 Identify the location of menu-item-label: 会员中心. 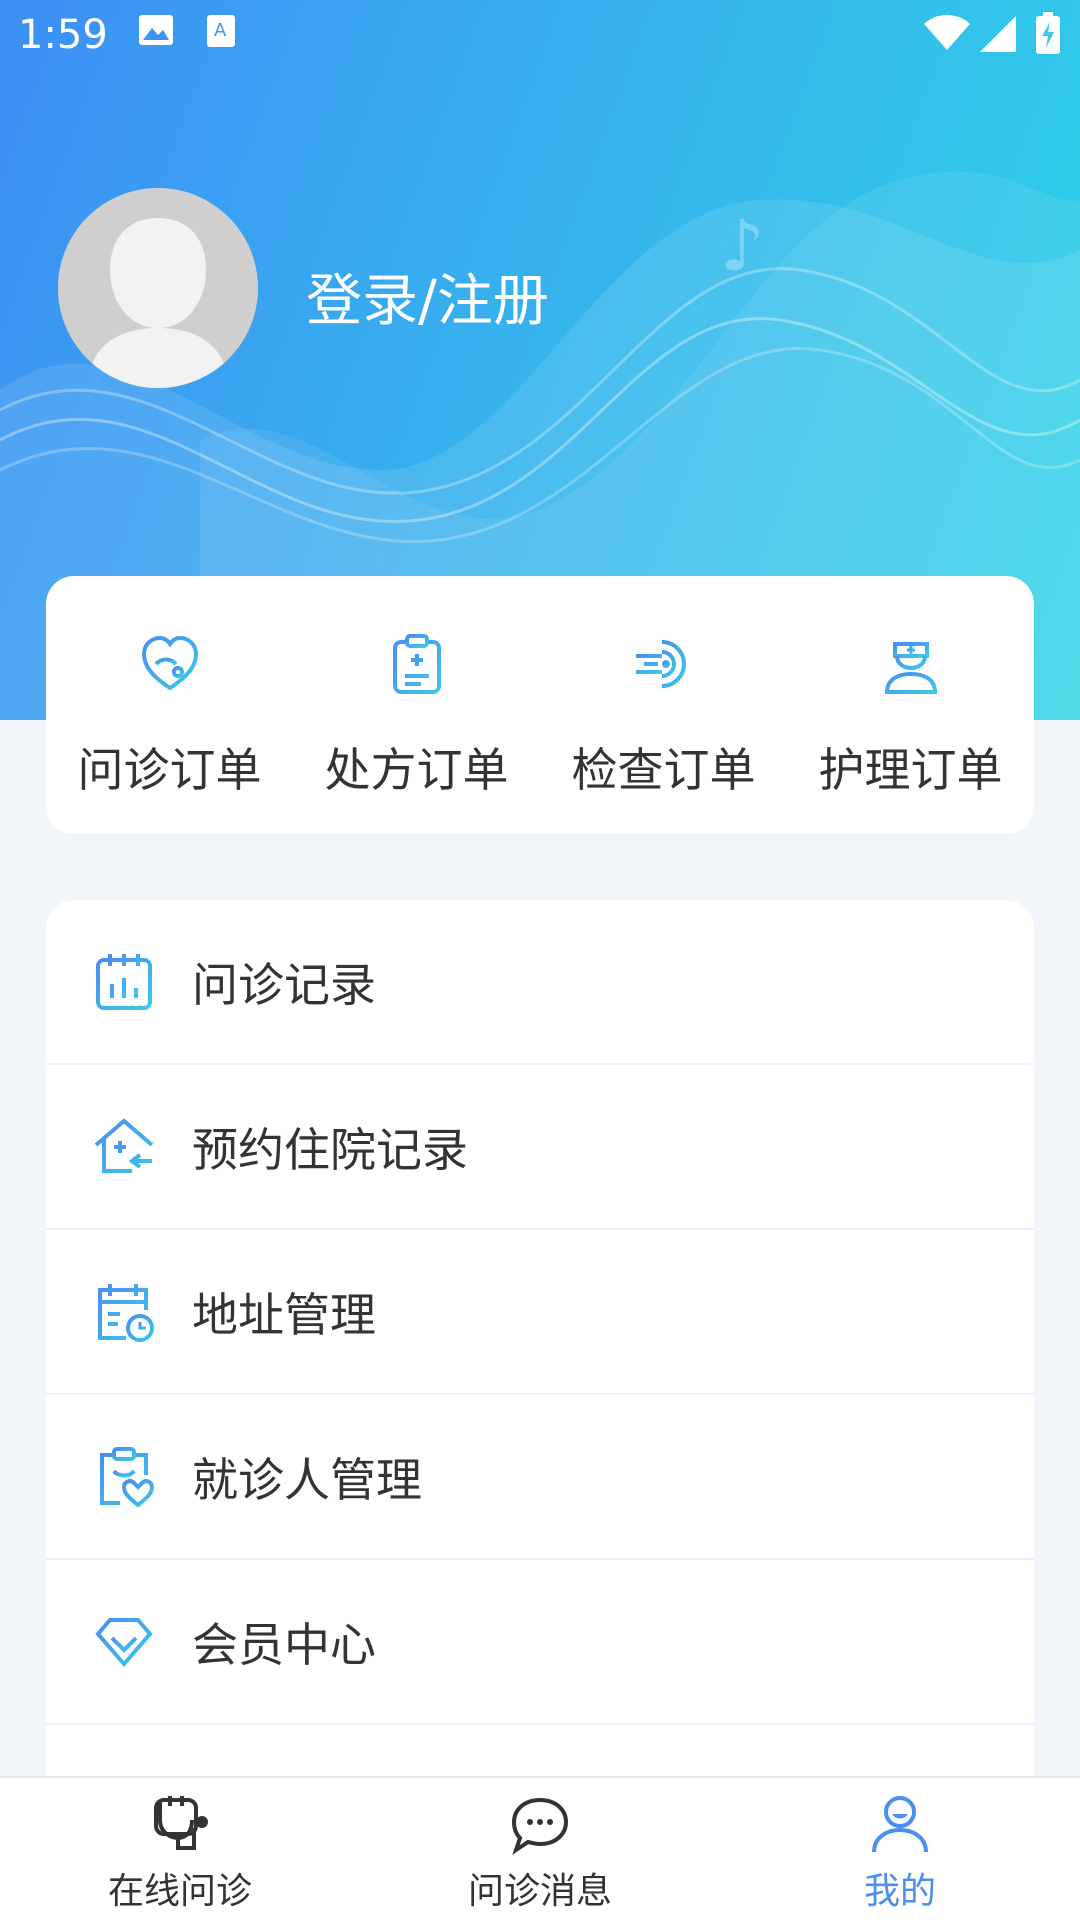
(284, 1644).